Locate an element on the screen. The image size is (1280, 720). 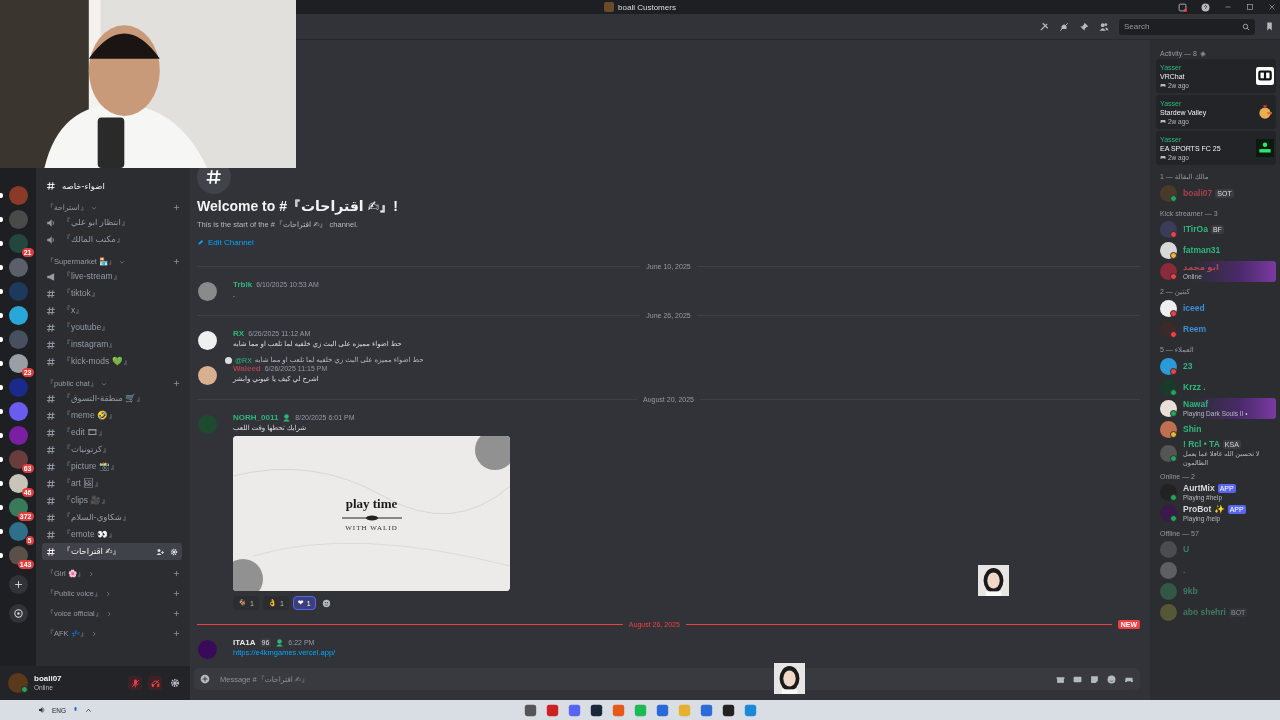
username: NORH_0011 is located at coordinates (256, 417).